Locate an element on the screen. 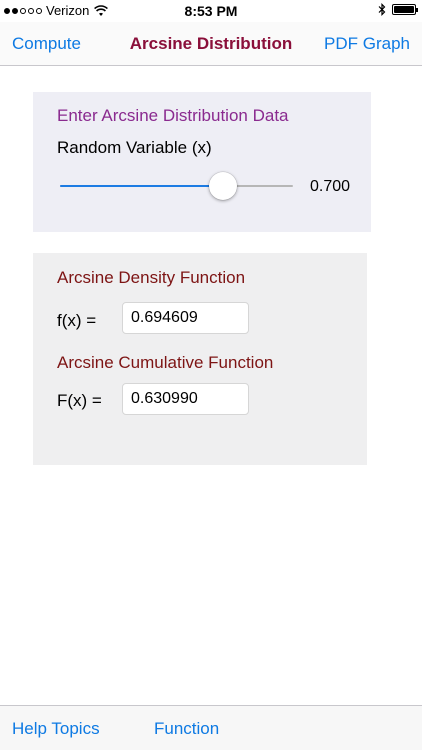  input-heading: Enter Arcsine Distribution Data is located at coordinates (173, 115).